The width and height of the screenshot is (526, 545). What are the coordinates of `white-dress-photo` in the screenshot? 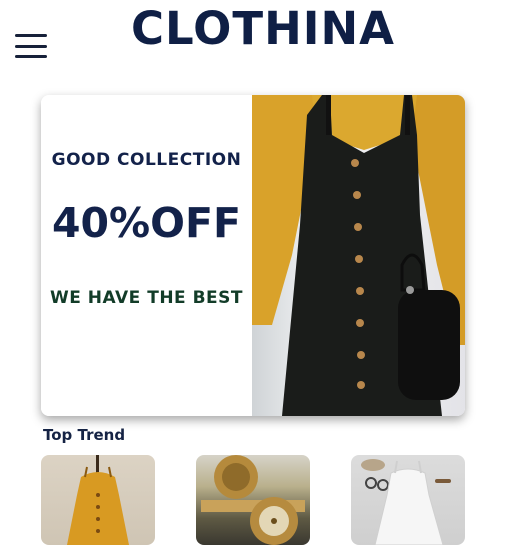 It's located at (406, 502).